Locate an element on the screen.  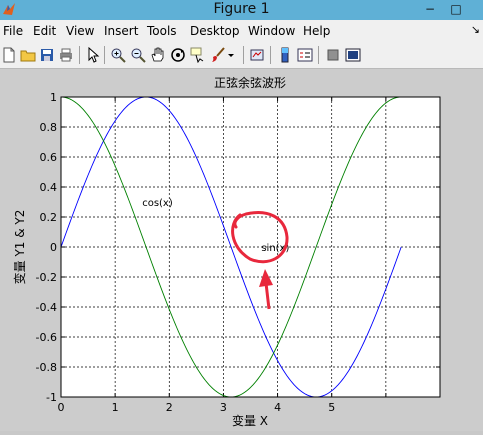
hide-plot-tools-icon is located at coordinates (333, 55).